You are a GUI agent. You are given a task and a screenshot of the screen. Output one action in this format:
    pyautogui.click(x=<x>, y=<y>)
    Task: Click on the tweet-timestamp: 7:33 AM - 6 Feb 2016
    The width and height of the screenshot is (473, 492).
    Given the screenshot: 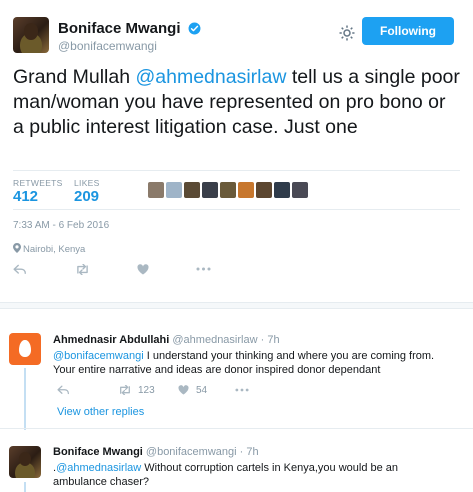 What is the action you would take?
    pyautogui.click(x=61, y=225)
    